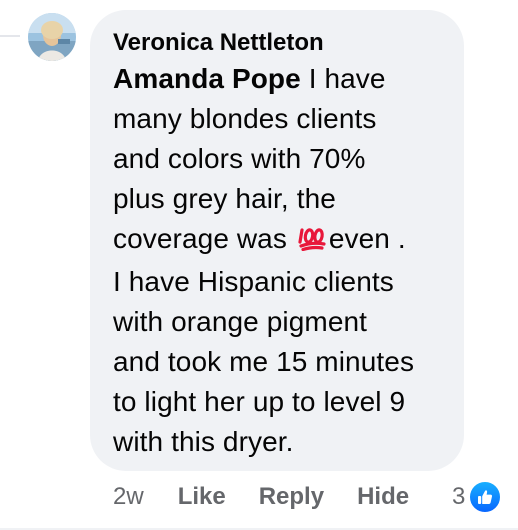 This screenshot has width=518, height=530. I want to click on mention-link: Amanda Pope, so click(207, 78).